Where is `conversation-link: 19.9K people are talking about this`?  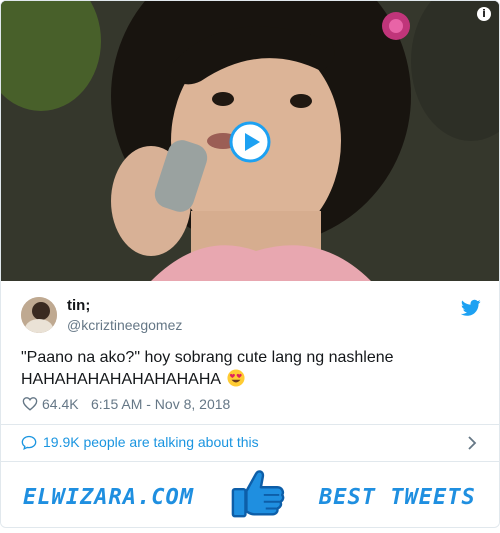
conversation-link: 19.9K people are talking about this is located at coordinates (251, 443).